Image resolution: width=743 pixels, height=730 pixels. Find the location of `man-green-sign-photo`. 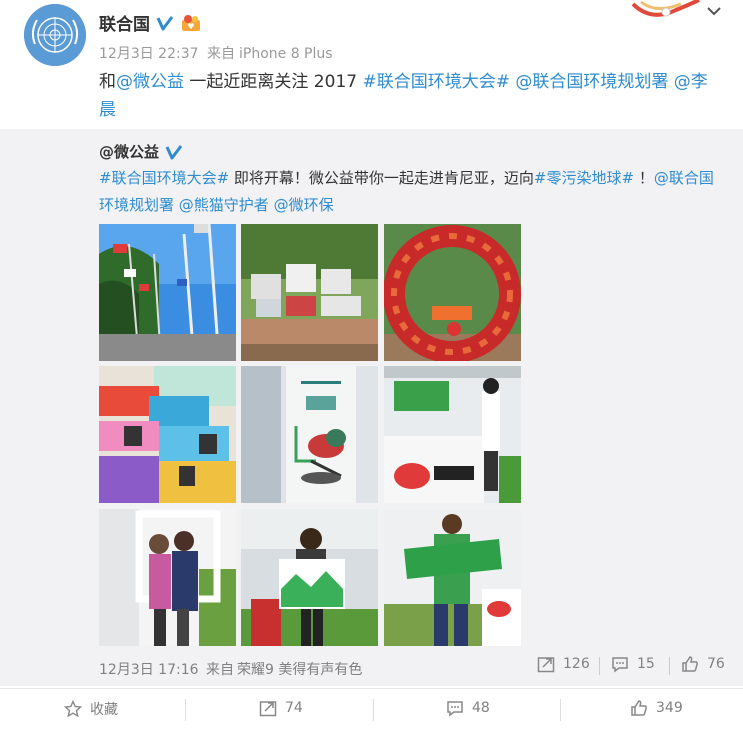

man-green-sign-photo is located at coordinates (452, 577).